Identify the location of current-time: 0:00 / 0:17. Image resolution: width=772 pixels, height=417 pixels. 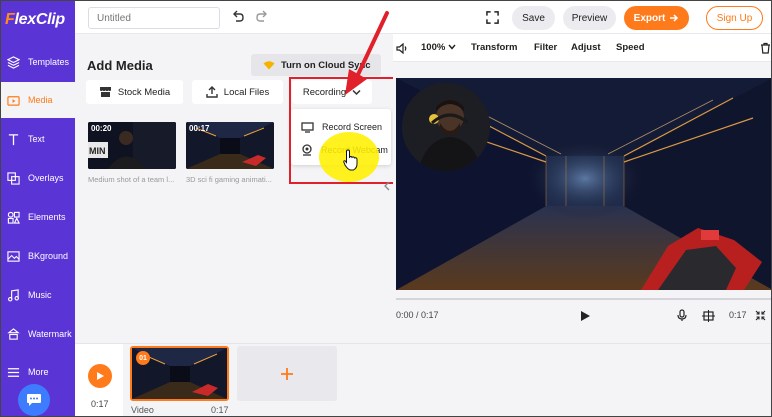
(417, 315).